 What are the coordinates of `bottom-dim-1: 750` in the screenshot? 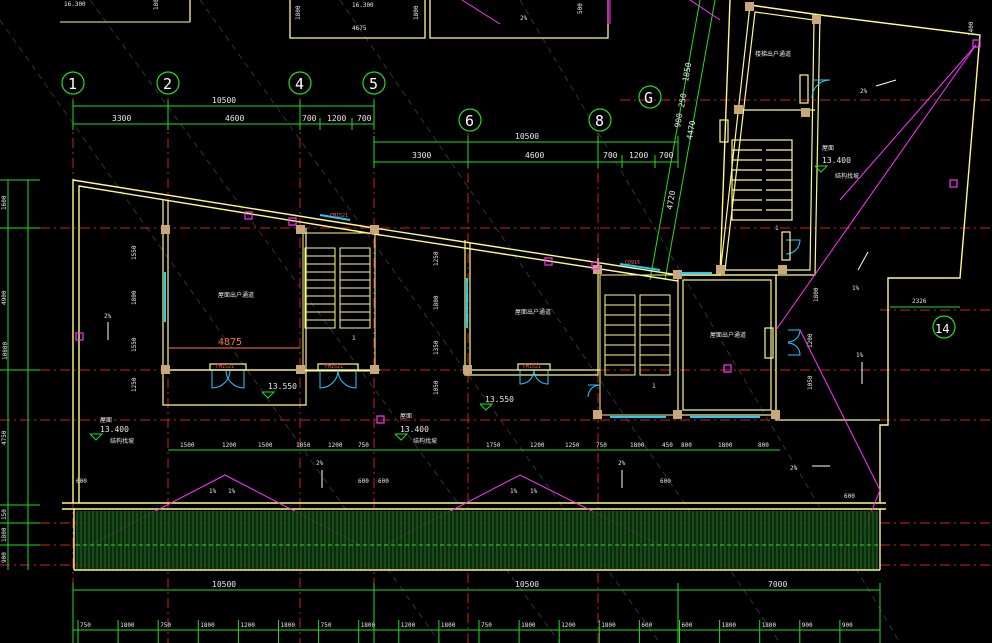 It's located at (85, 625).